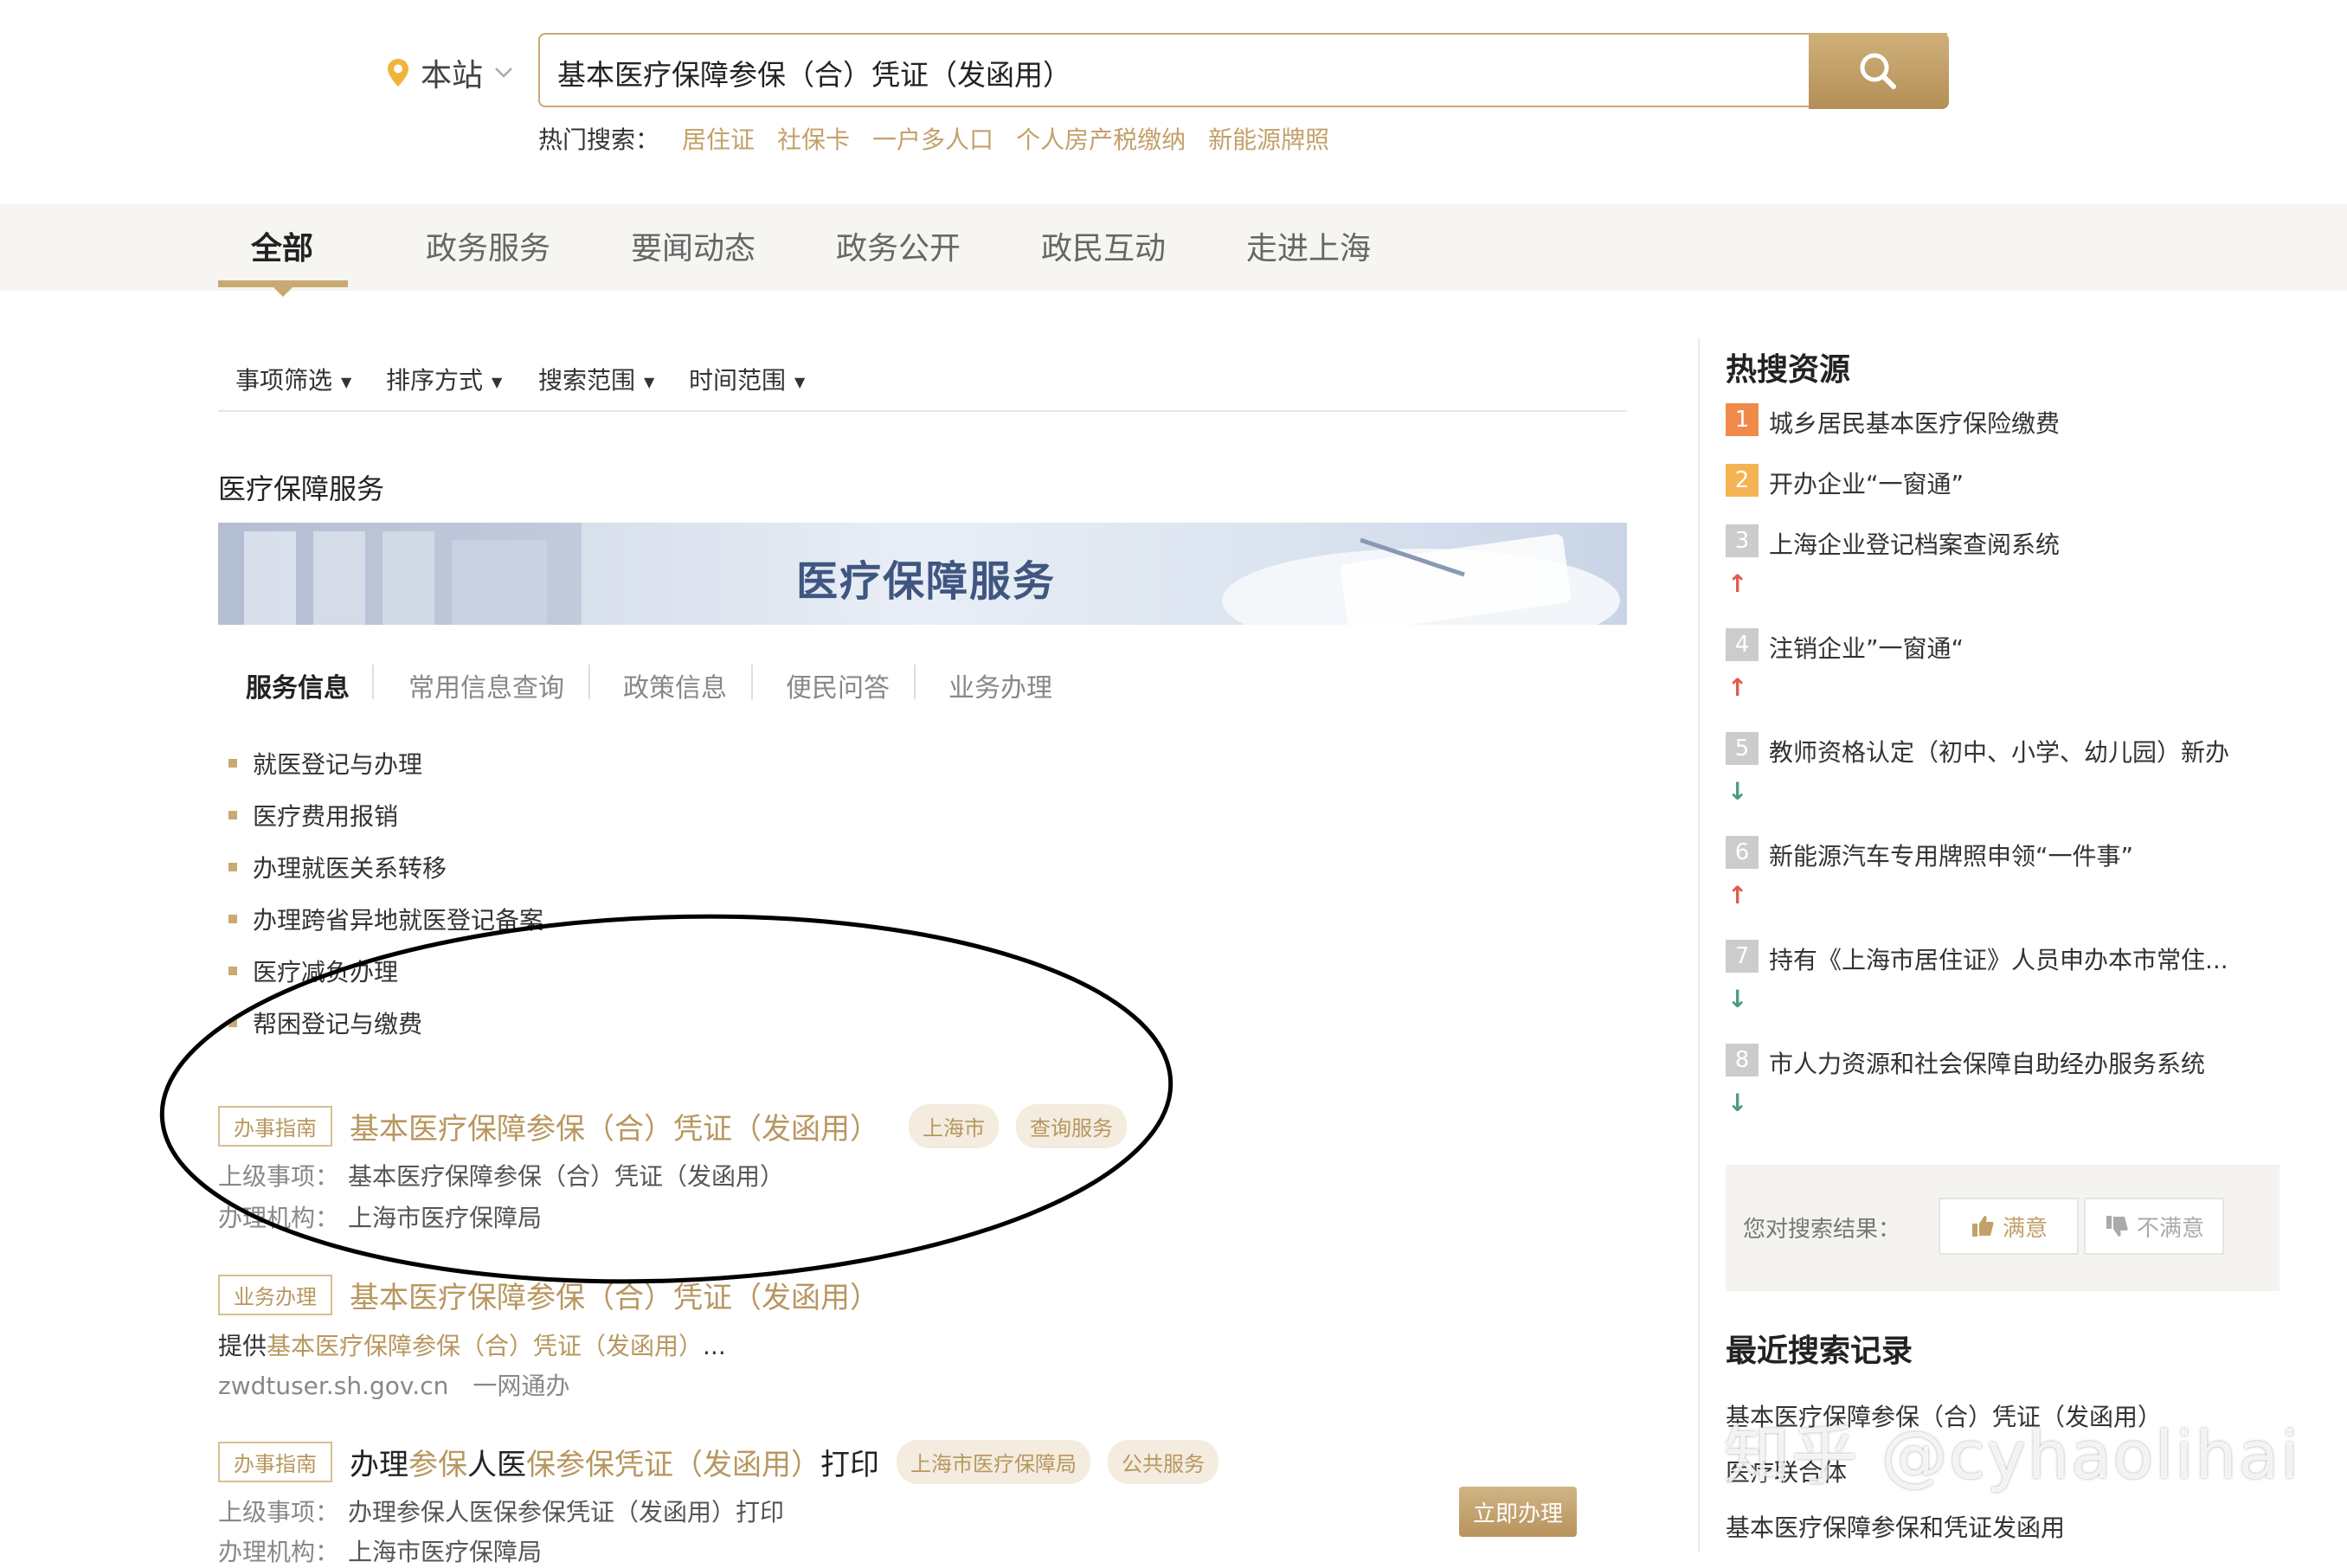 This screenshot has width=2347, height=1568. Describe the element at coordinates (1742, 419) in the screenshot. I see `hot-rank-badge: 1` at that location.